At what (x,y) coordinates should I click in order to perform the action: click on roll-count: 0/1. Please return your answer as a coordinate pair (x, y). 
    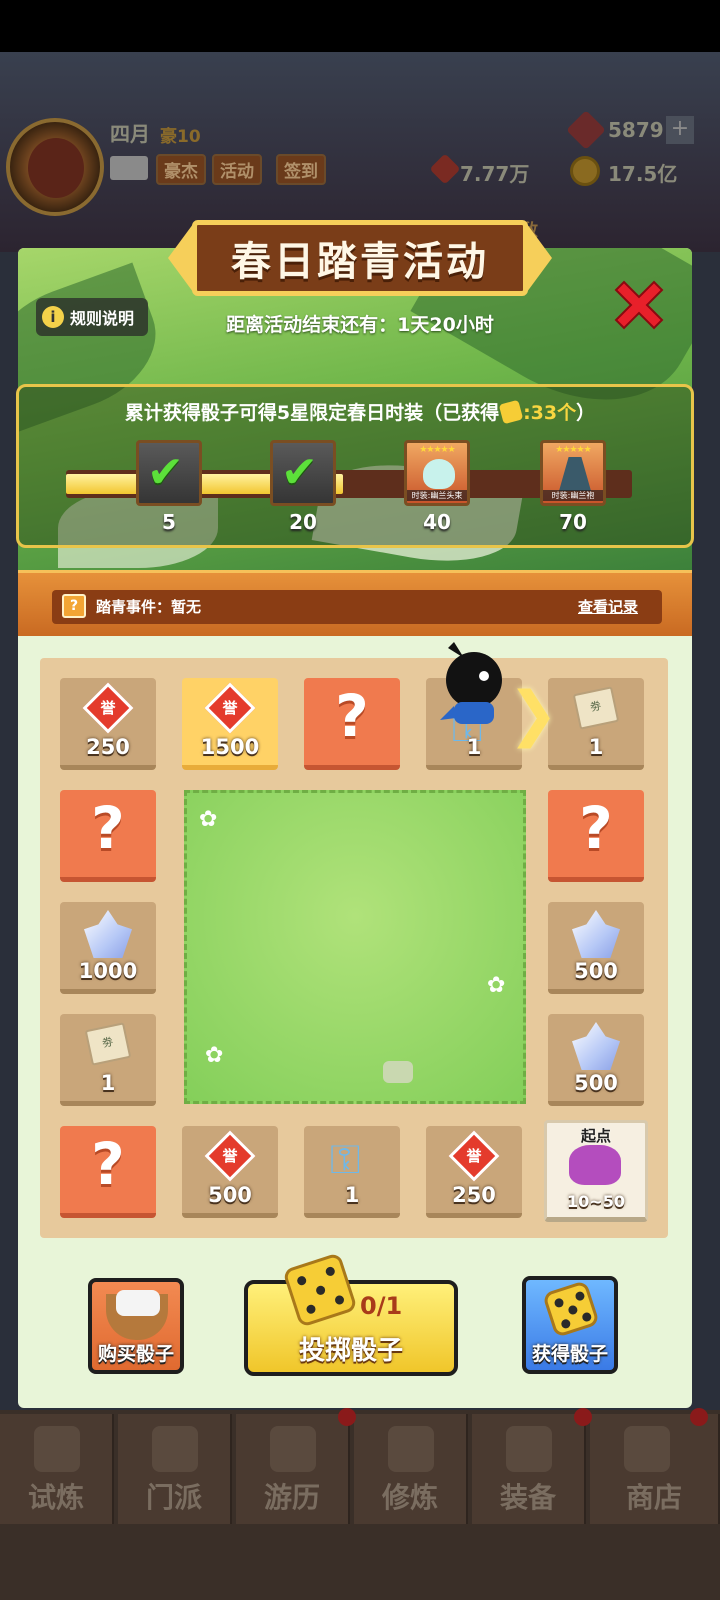
    Looking at the image, I should click on (381, 1306).